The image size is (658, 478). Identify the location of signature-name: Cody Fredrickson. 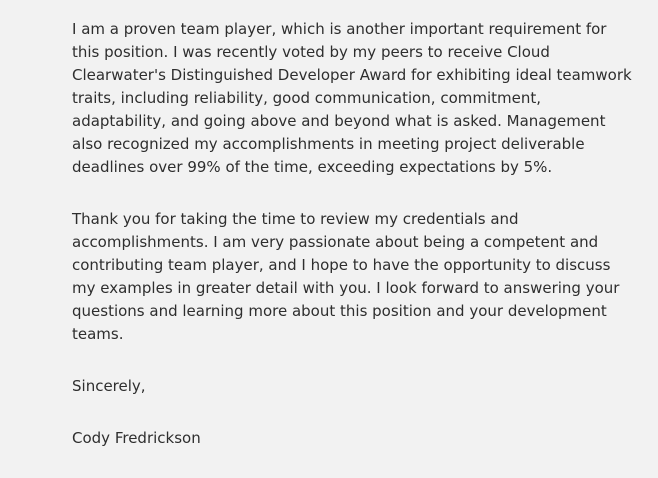
(136, 438).